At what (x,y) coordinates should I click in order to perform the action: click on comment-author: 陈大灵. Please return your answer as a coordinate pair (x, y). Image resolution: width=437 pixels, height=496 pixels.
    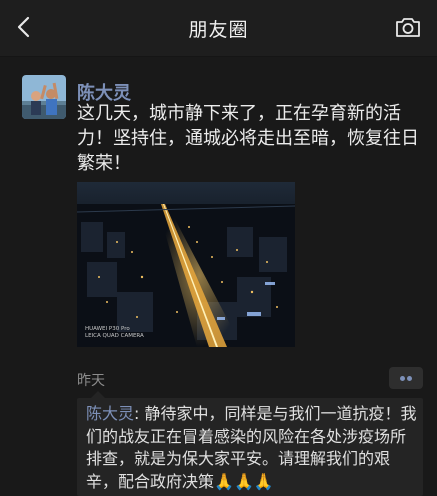
    Looking at the image, I should click on (110, 413).